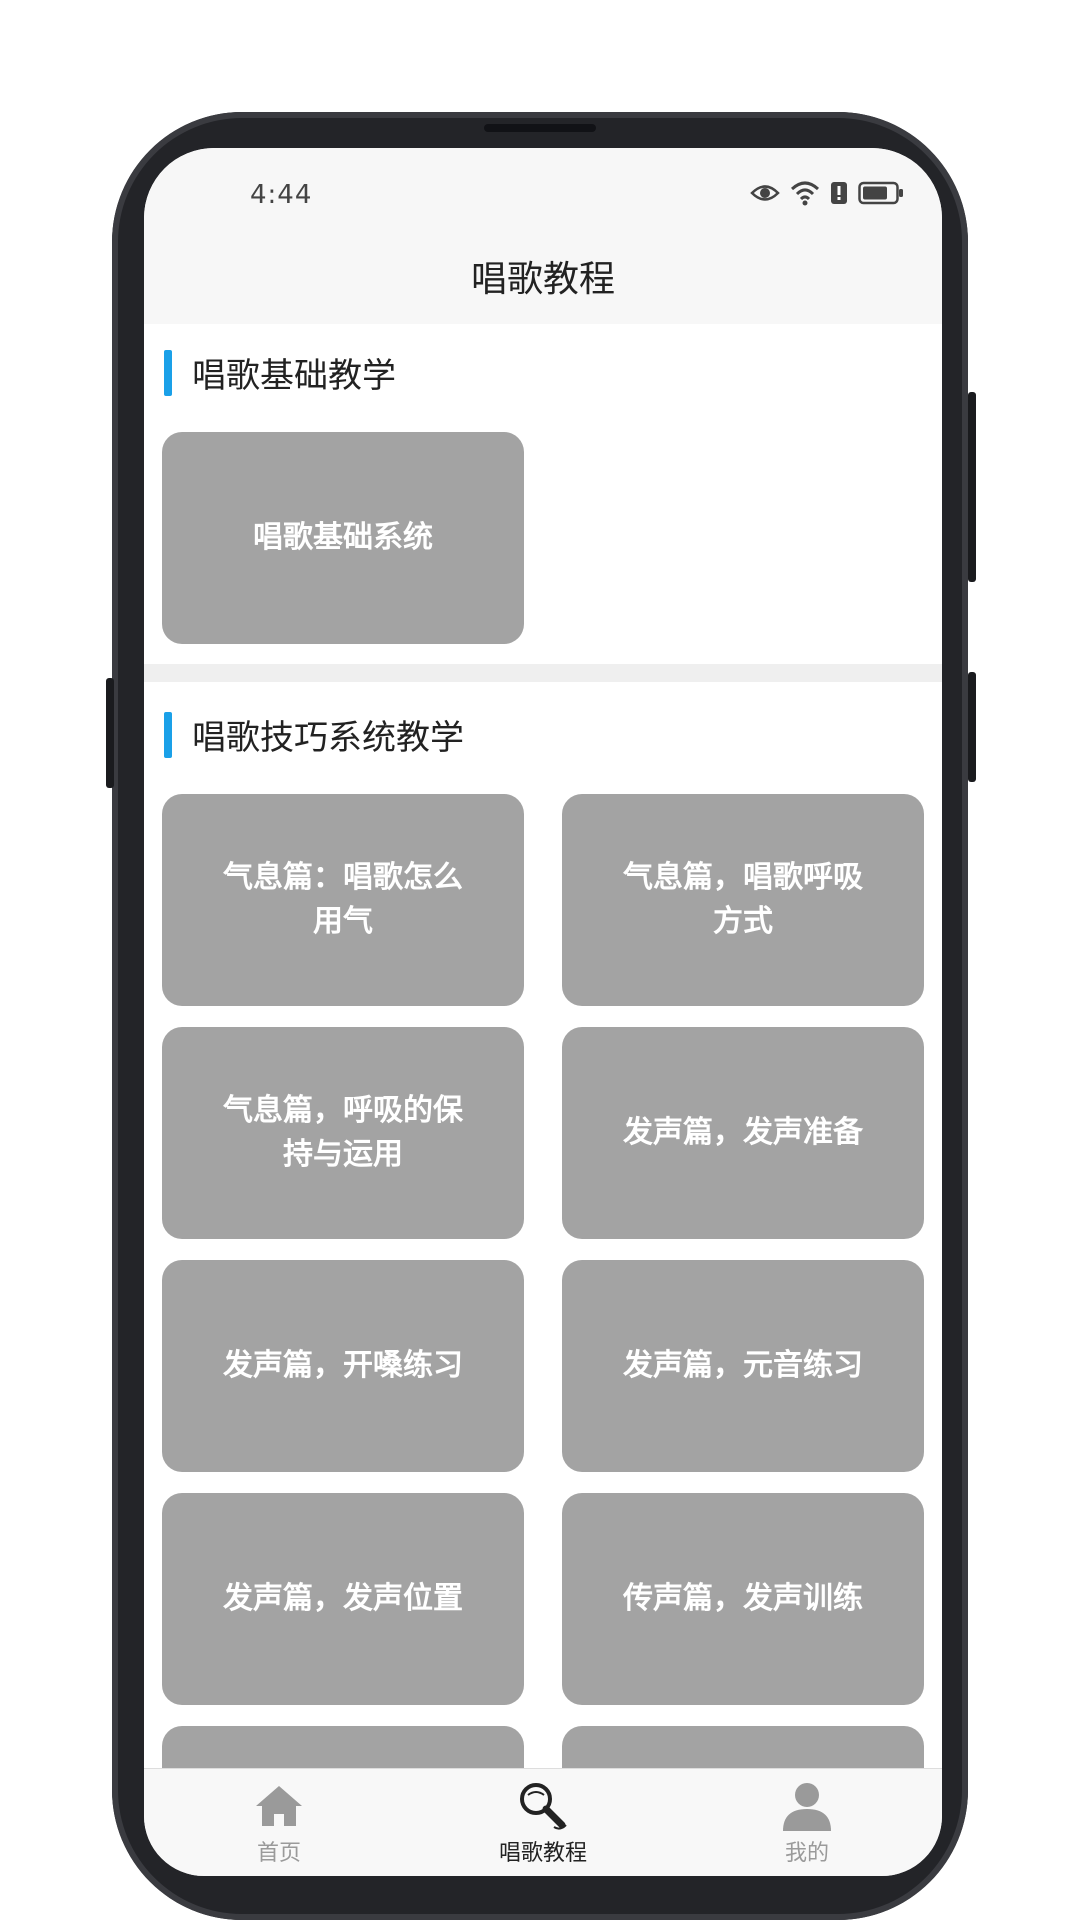  Describe the element at coordinates (281, 195) in the screenshot. I see `status-time: 4:44` at that location.